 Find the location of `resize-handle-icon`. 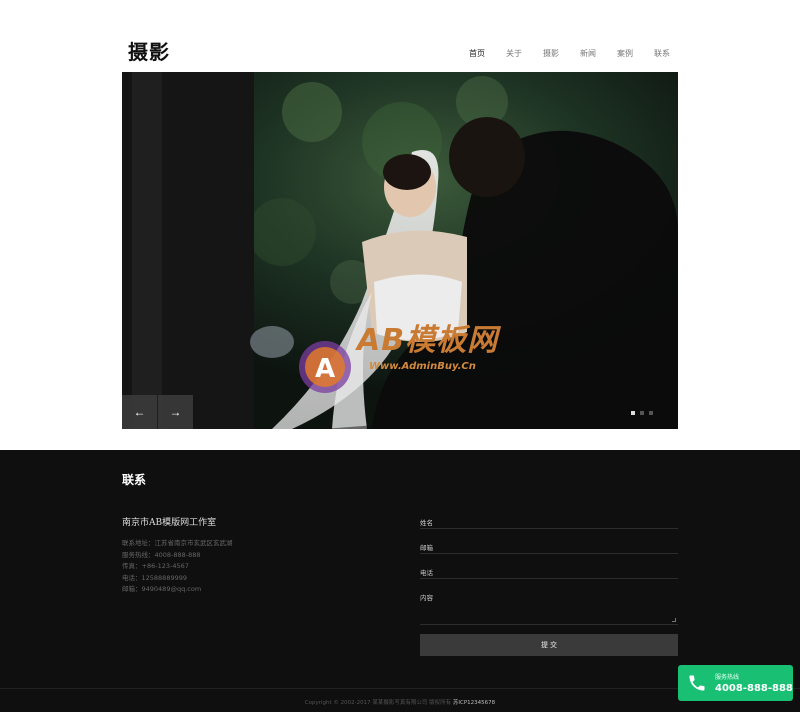

resize-handle-icon is located at coordinates (674, 620).